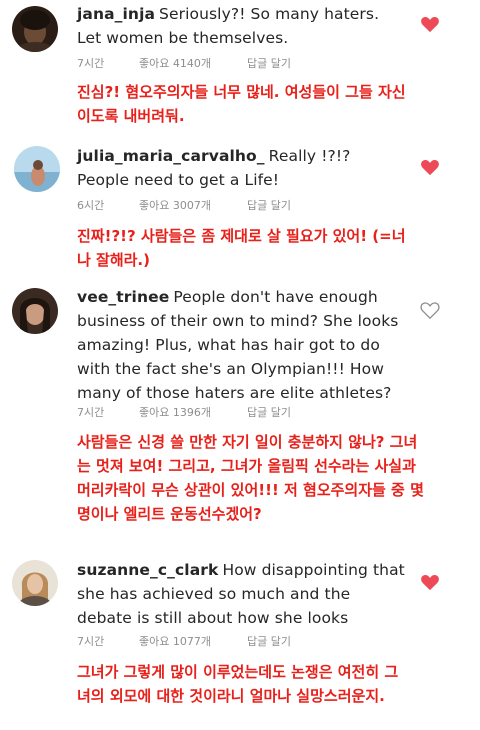 The height and width of the screenshot is (730, 480). I want to click on comment-username: julia_maria_carvalho_, so click(171, 156).